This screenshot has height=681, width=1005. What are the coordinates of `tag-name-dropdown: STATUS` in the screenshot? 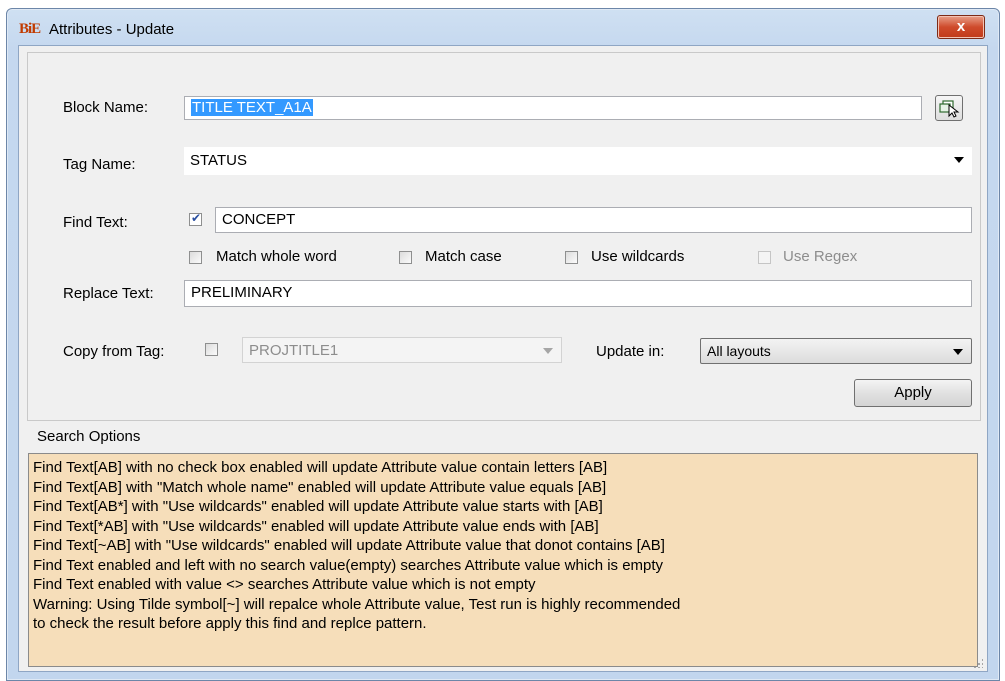 It's located at (578, 161).